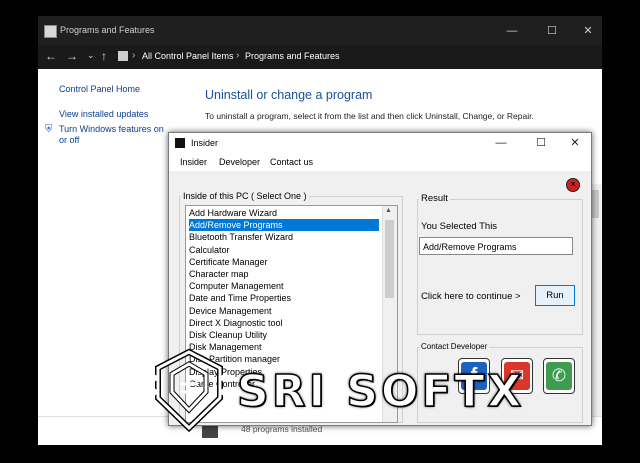 The image size is (640, 463). What do you see at coordinates (284, 298) in the screenshot?
I see `list-item: Date and Time Properties` at bounding box center [284, 298].